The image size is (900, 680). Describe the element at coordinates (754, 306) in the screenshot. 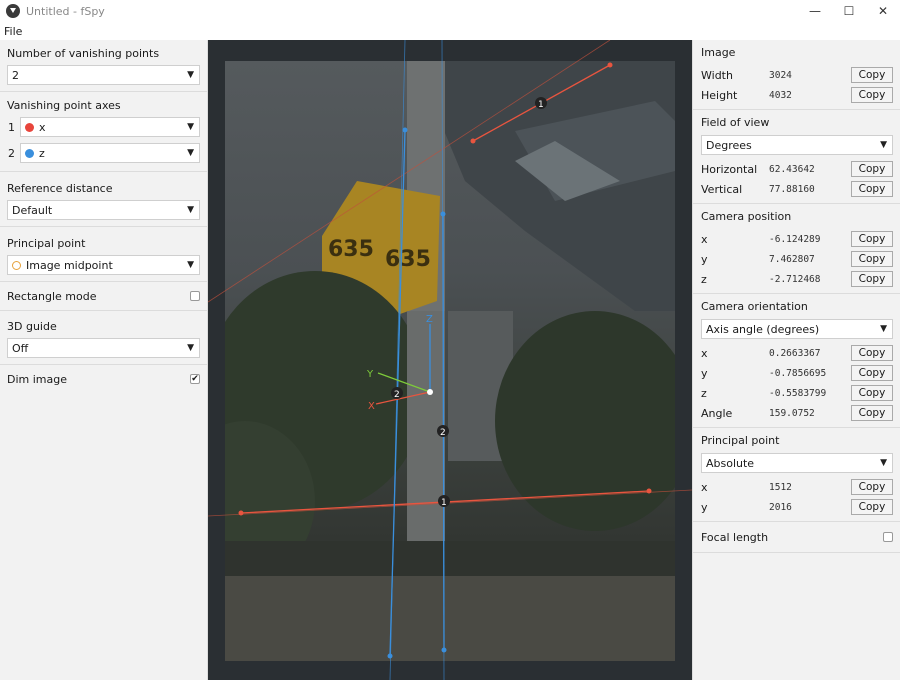

I see `camera-orientation-label: Camera orientation` at that location.